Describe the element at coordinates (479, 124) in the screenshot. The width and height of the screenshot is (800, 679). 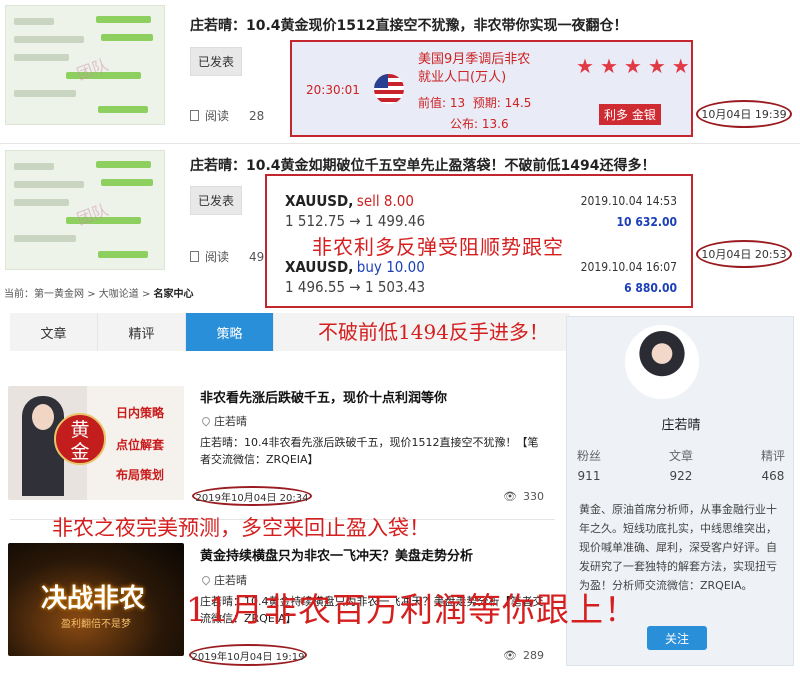
I see `actual-value: 公布: 13.6` at that location.